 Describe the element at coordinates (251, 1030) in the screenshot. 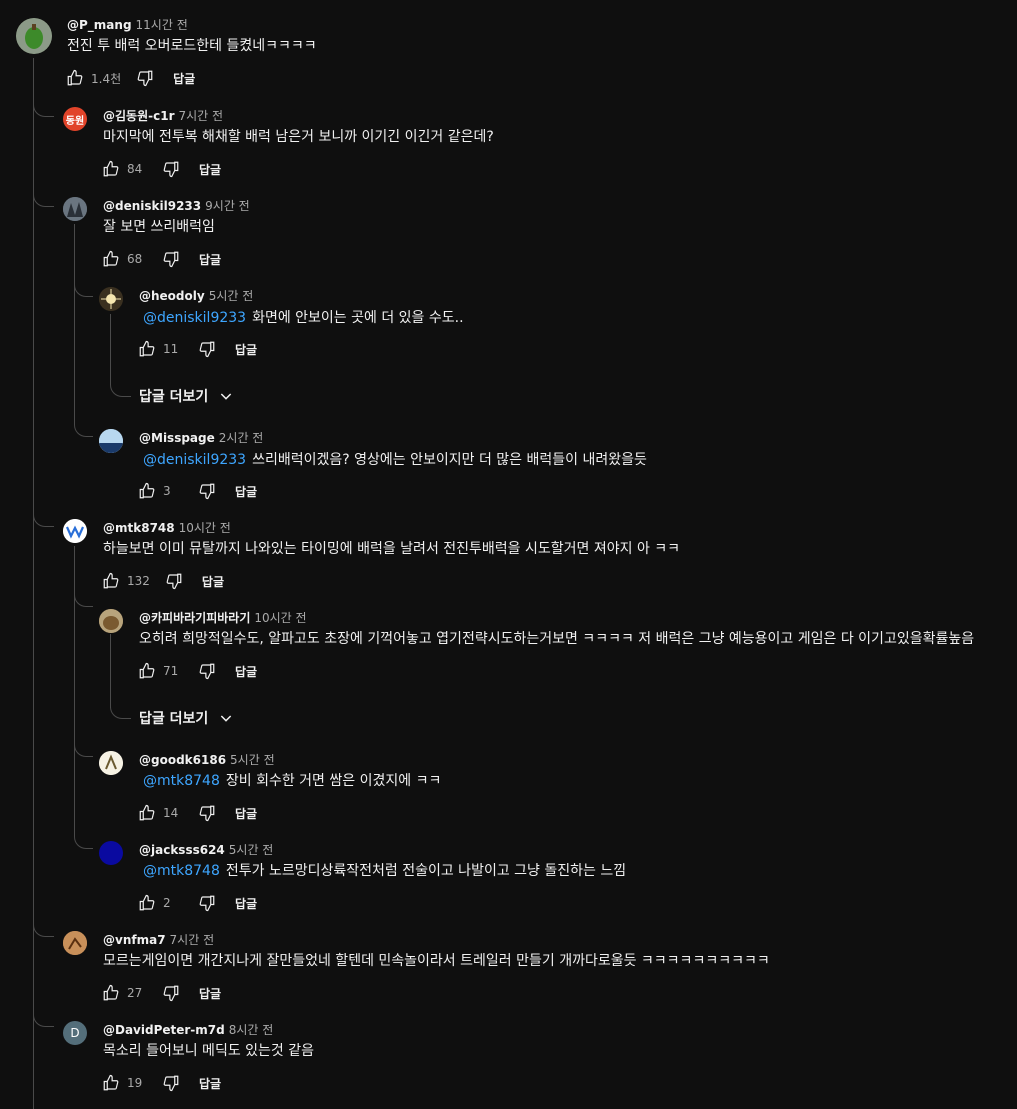

I see `comment-time: 8시간 전` at that location.